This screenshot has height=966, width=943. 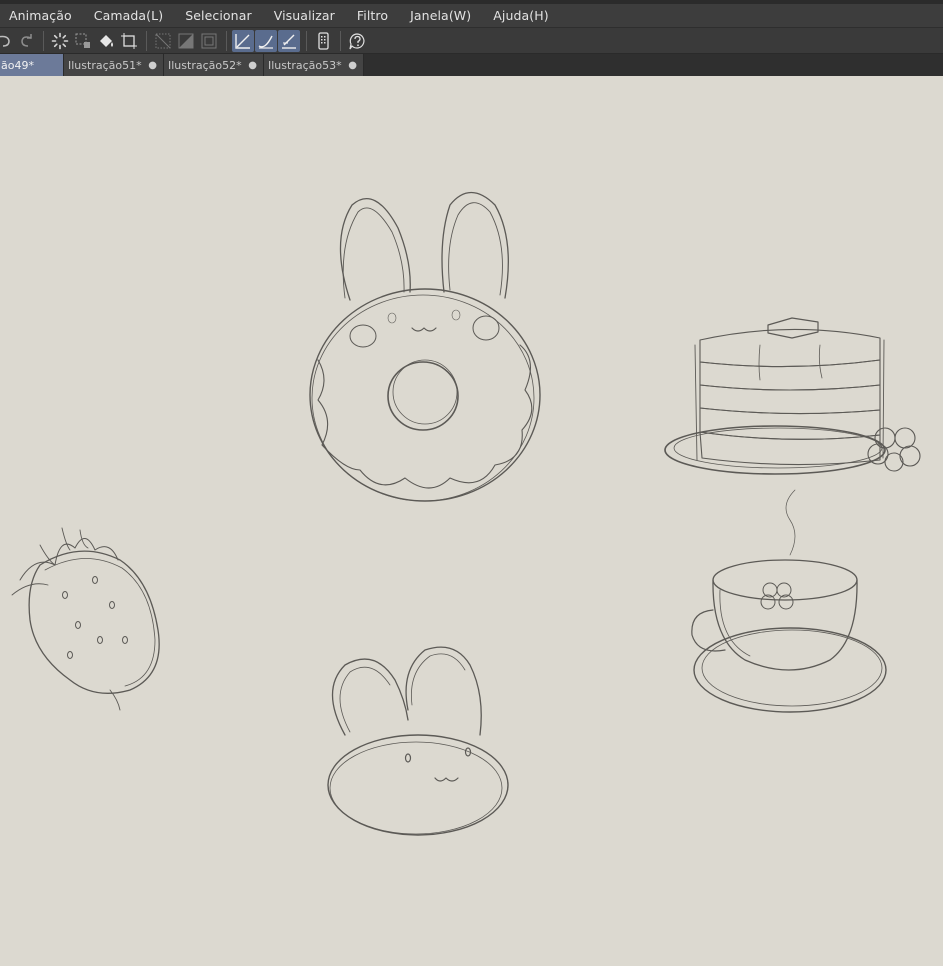 I want to click on bunny-mochi-sketch, so click(x=418, y=741).